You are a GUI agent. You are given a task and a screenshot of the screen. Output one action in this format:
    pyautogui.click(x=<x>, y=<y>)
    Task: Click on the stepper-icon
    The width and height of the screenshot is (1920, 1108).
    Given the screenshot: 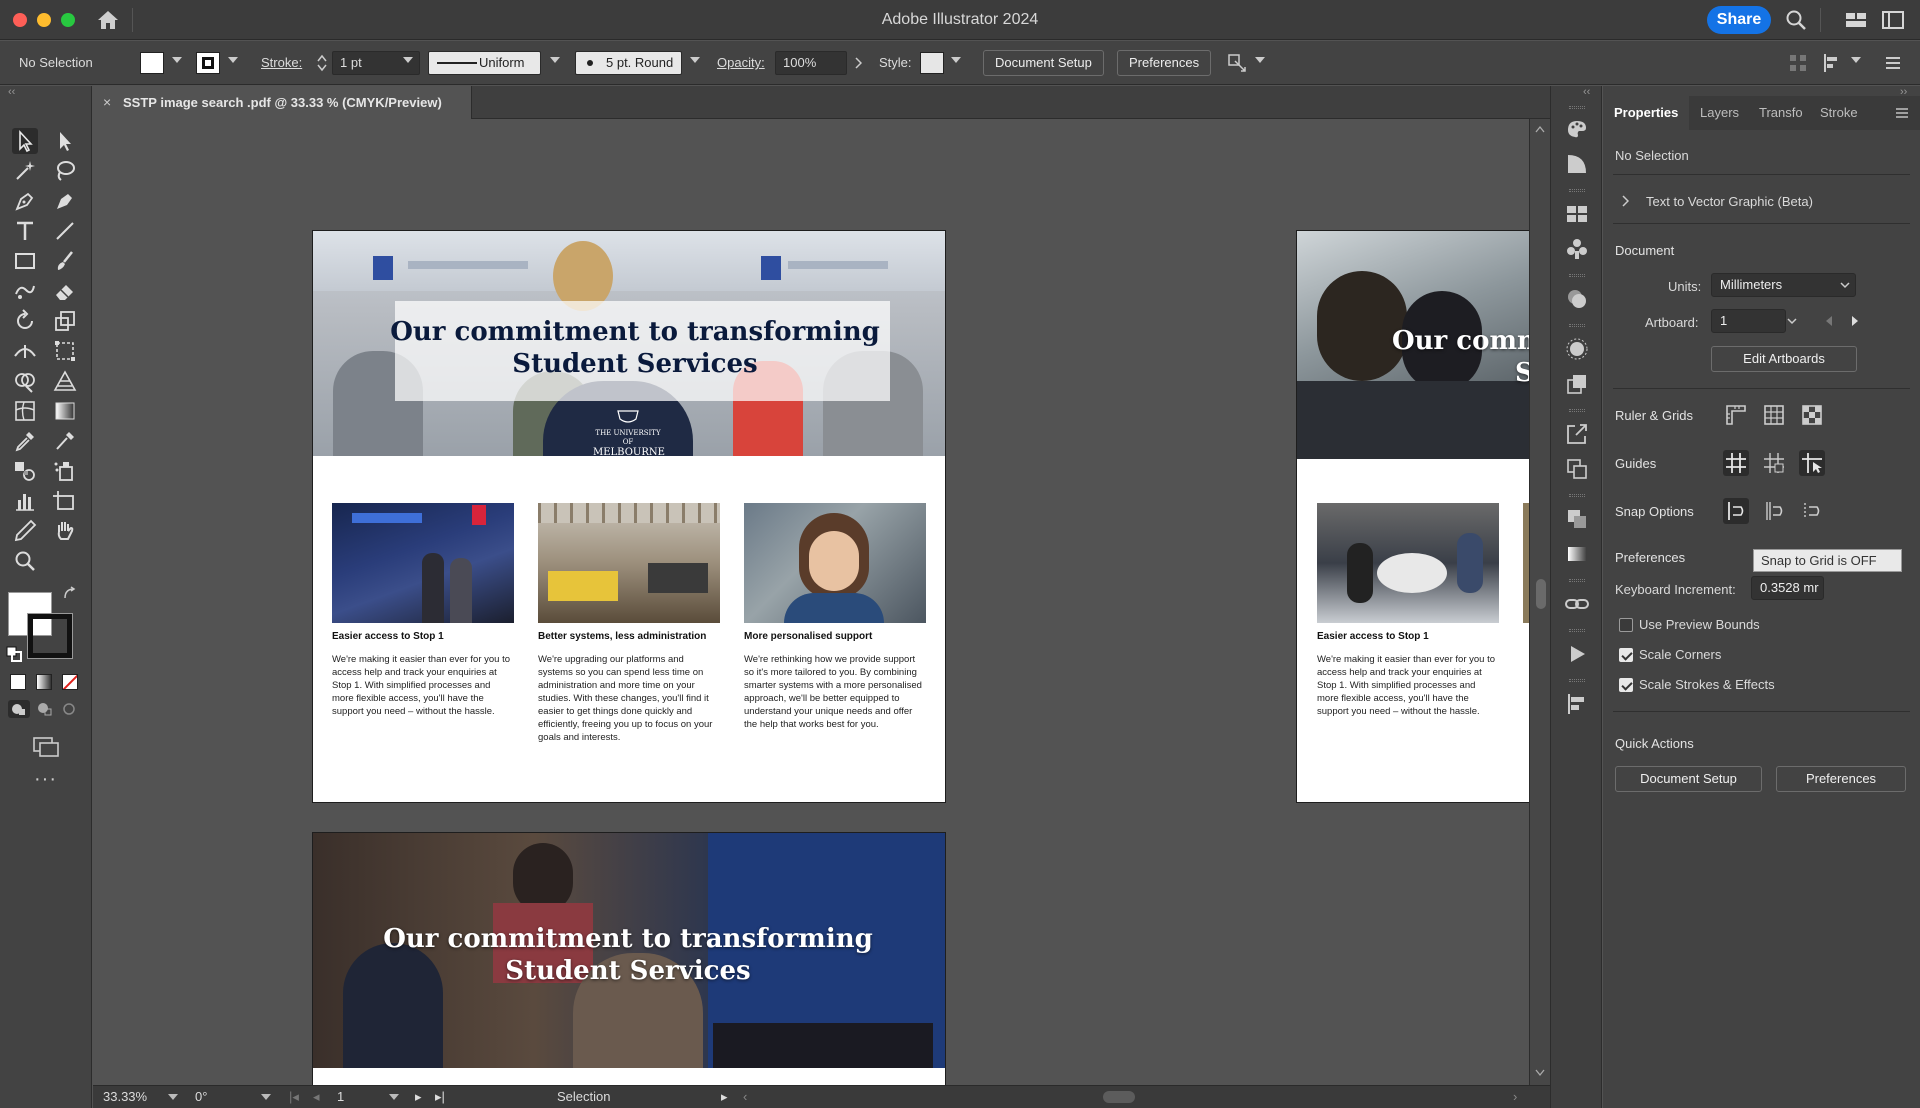 What is the action you would take?
    pyautogui.click(x=322, y=63)
    